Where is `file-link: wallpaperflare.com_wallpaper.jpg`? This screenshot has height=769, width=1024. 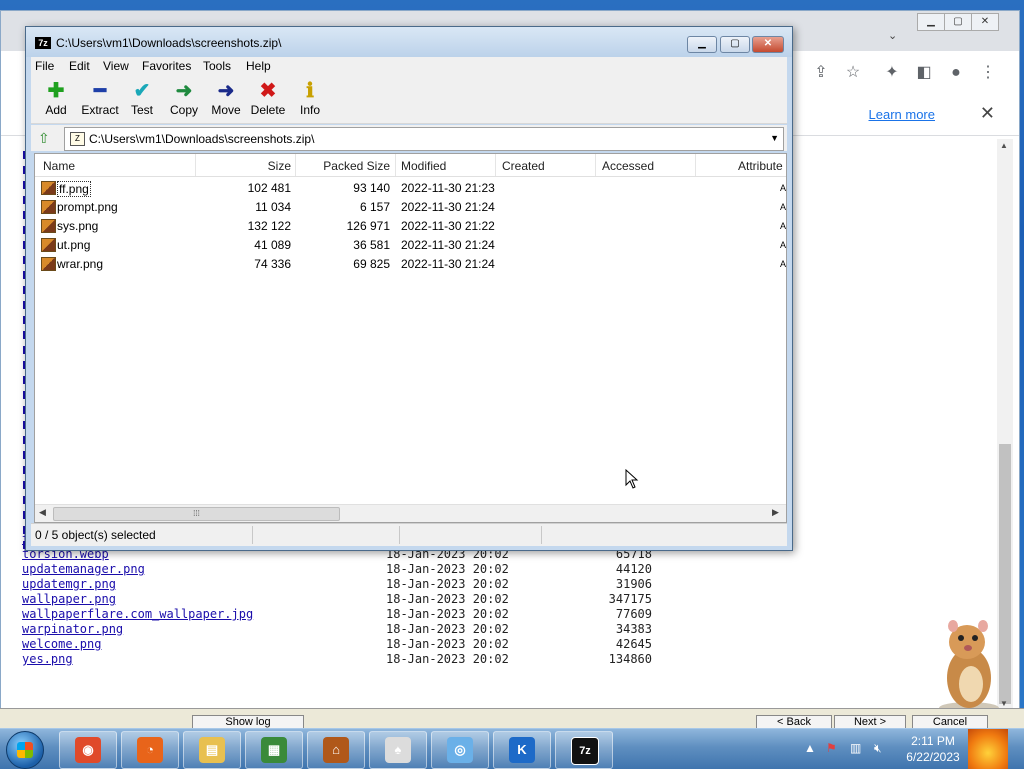
file-link: wallpaperflare.com_wallpaper.jpg is located at coordinates (137, 614).